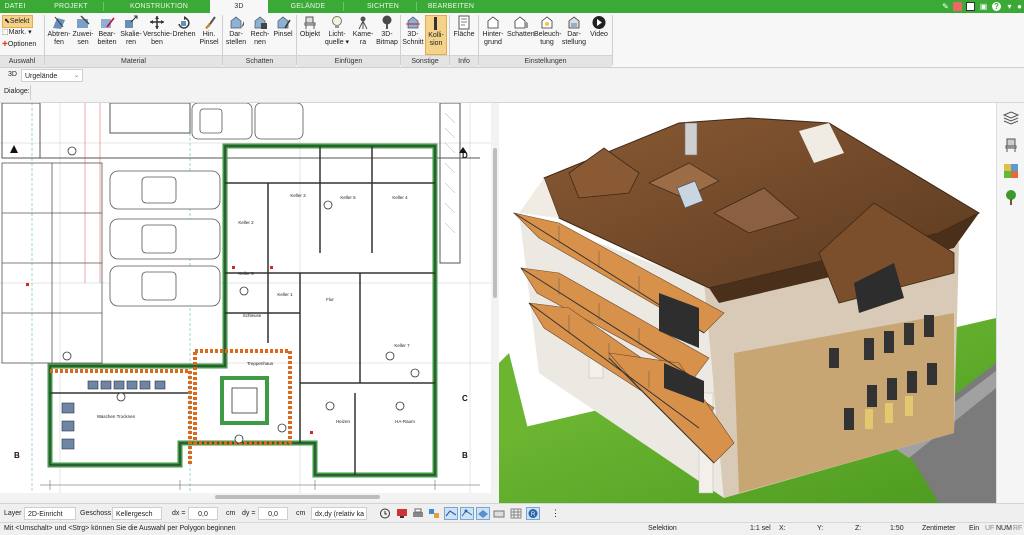  I want to click on tab-sichten: SICHTEN, so click(383, 6).